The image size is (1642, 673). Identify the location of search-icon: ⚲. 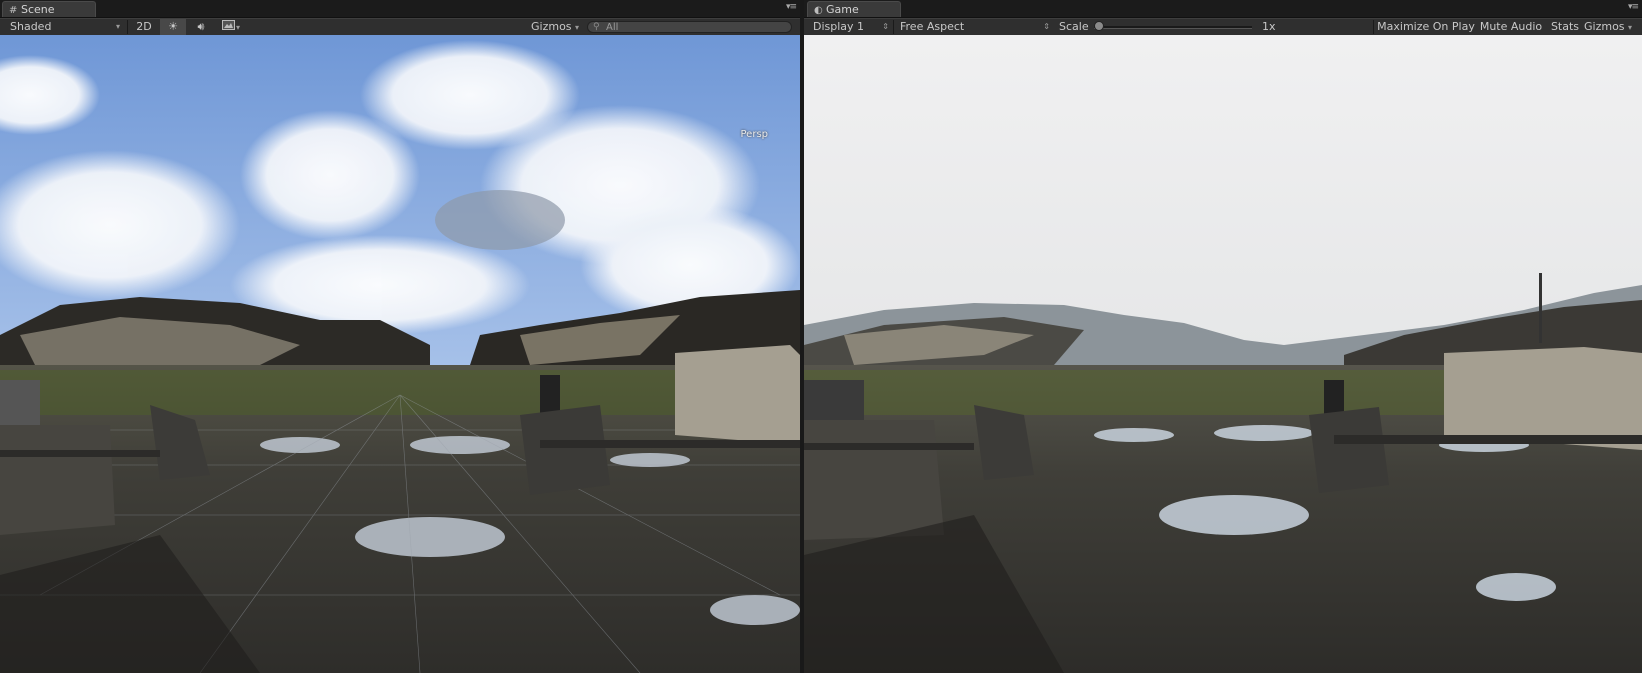
(596, 27).